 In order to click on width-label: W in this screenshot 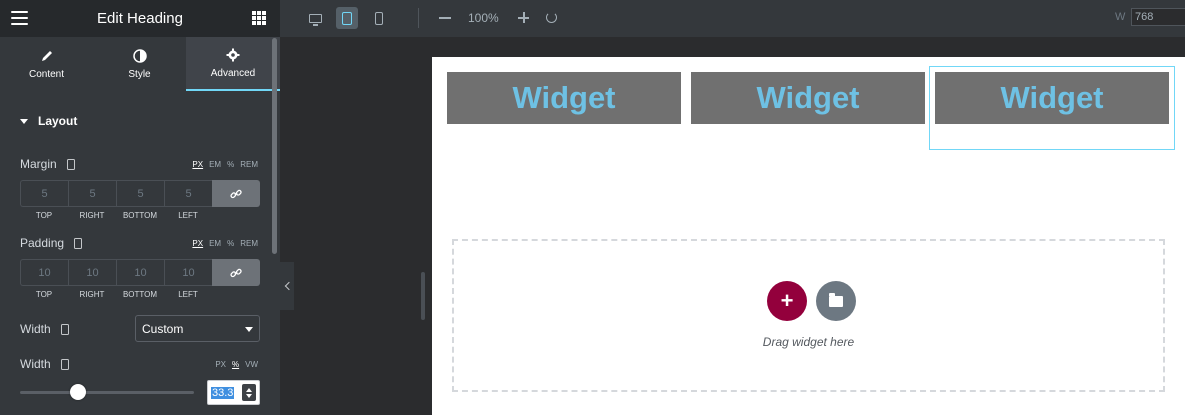, I will do `click(1120, 17)`.